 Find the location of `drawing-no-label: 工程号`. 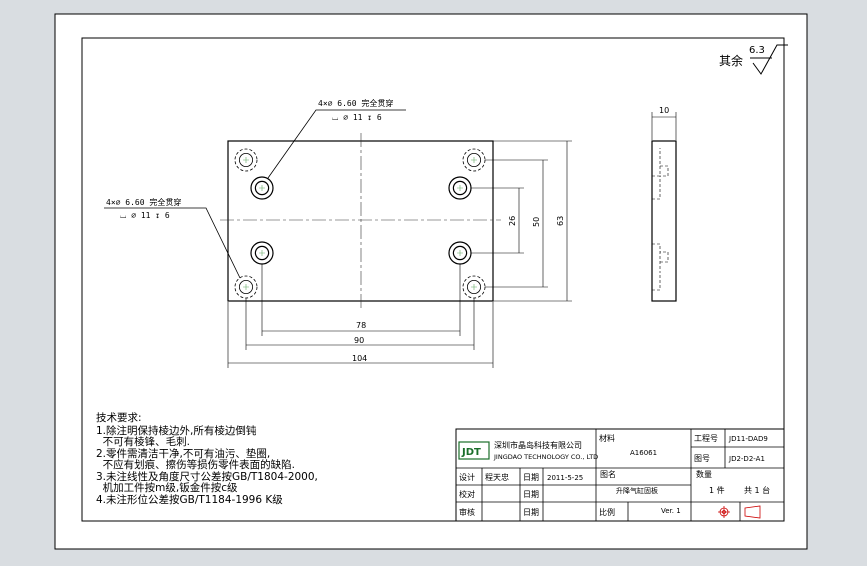

drawing-no-label: 工程号 is located at coordinates (706, 438).